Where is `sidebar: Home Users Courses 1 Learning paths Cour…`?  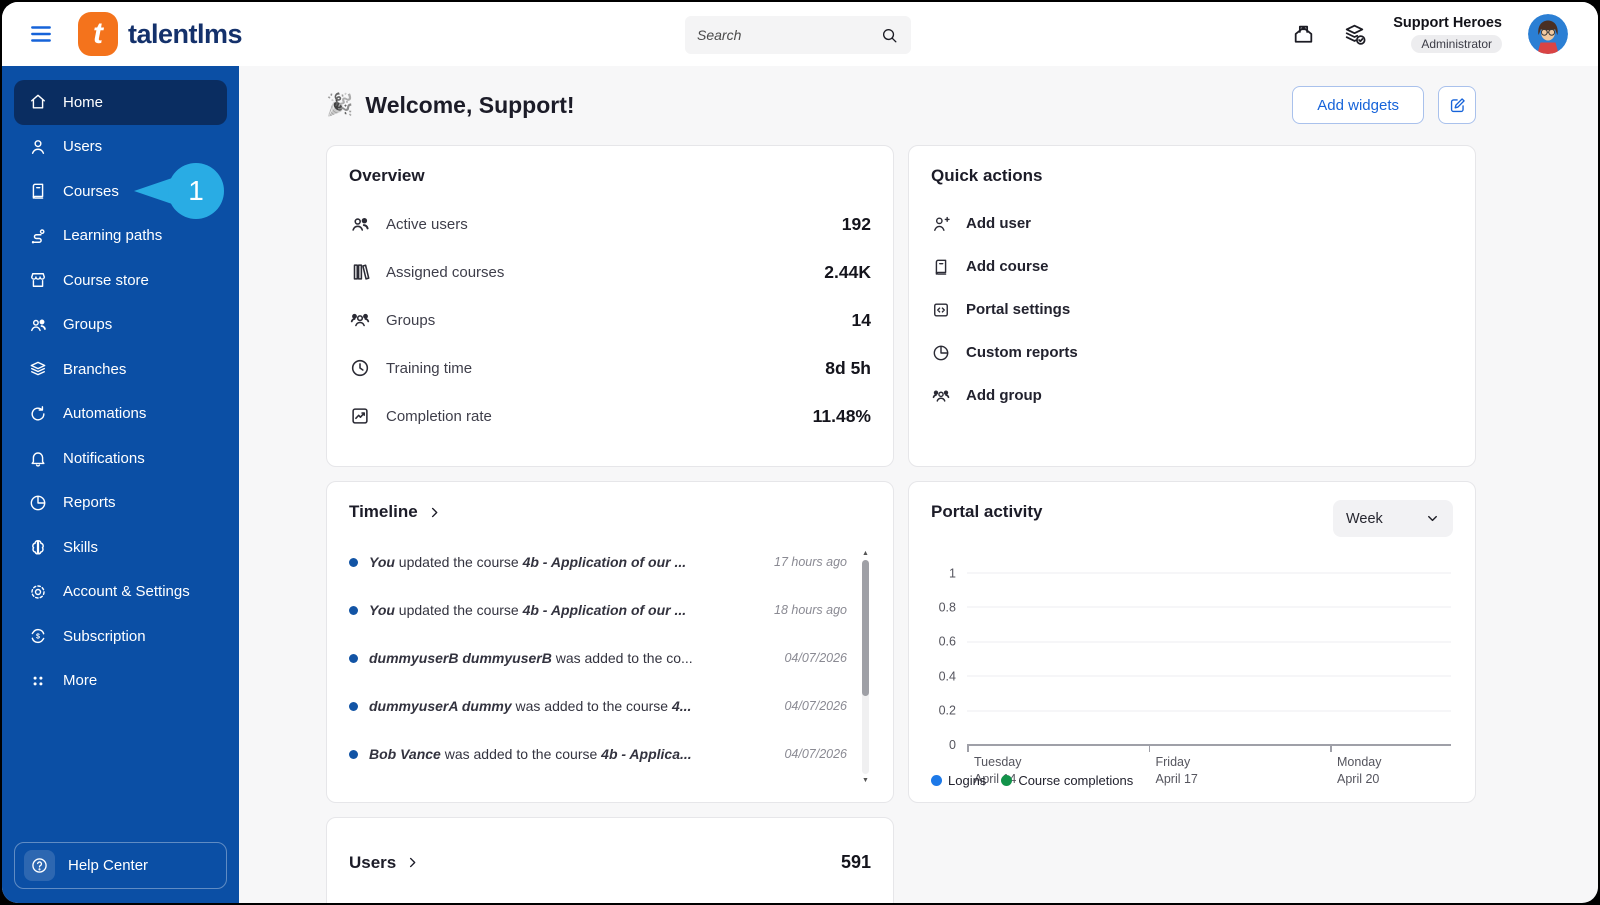
sidebar: Home Users Courses 1 Learning paths Cour… is located at coordinates (120, 484).